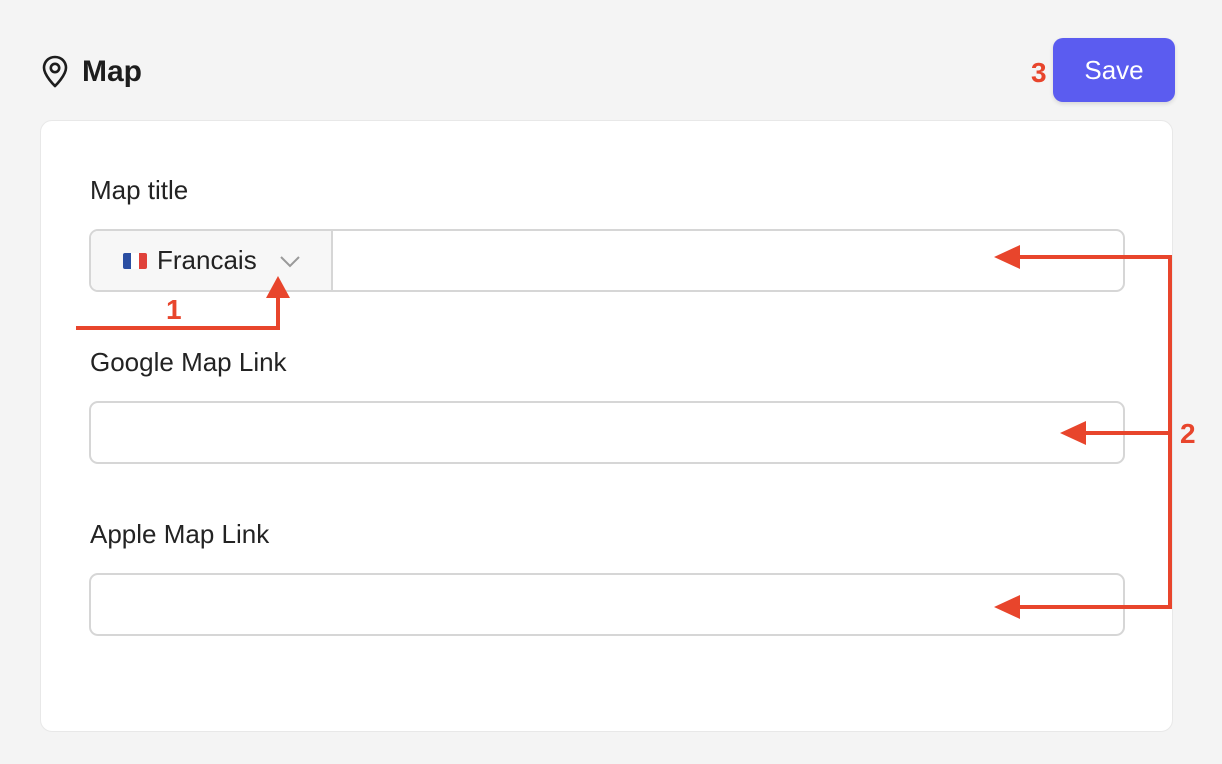  I want to click on page-title: Map, so click(112, 71).